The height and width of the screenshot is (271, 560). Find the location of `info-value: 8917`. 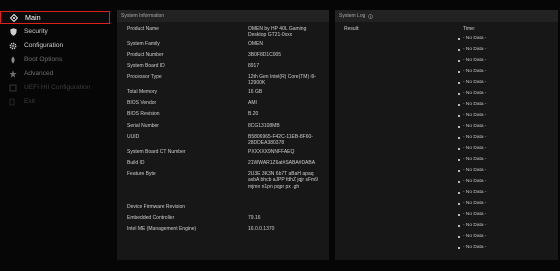

info-value: 8917 is located at coordinates (254, 66).